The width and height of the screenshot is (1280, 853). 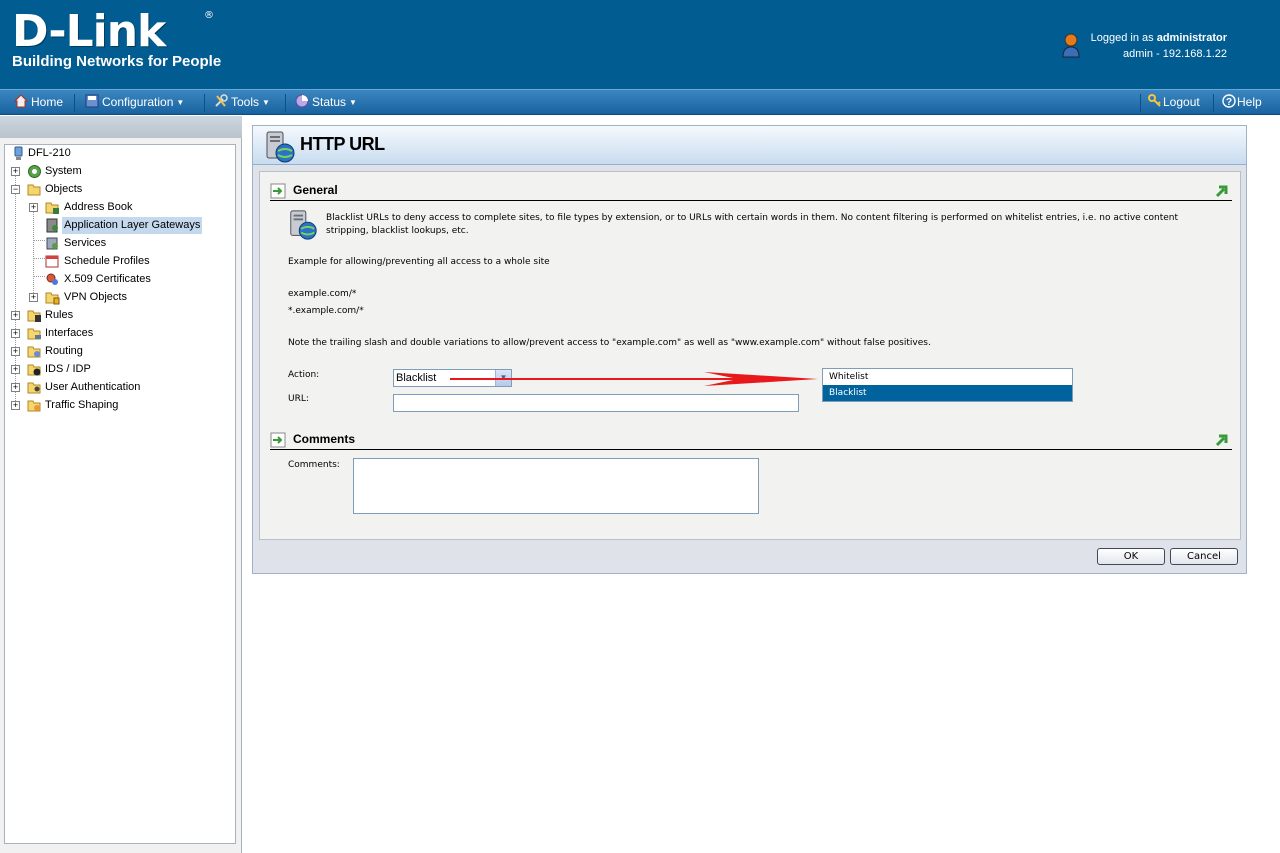 I want to click on tools-icon, so click(x=221, y=100).